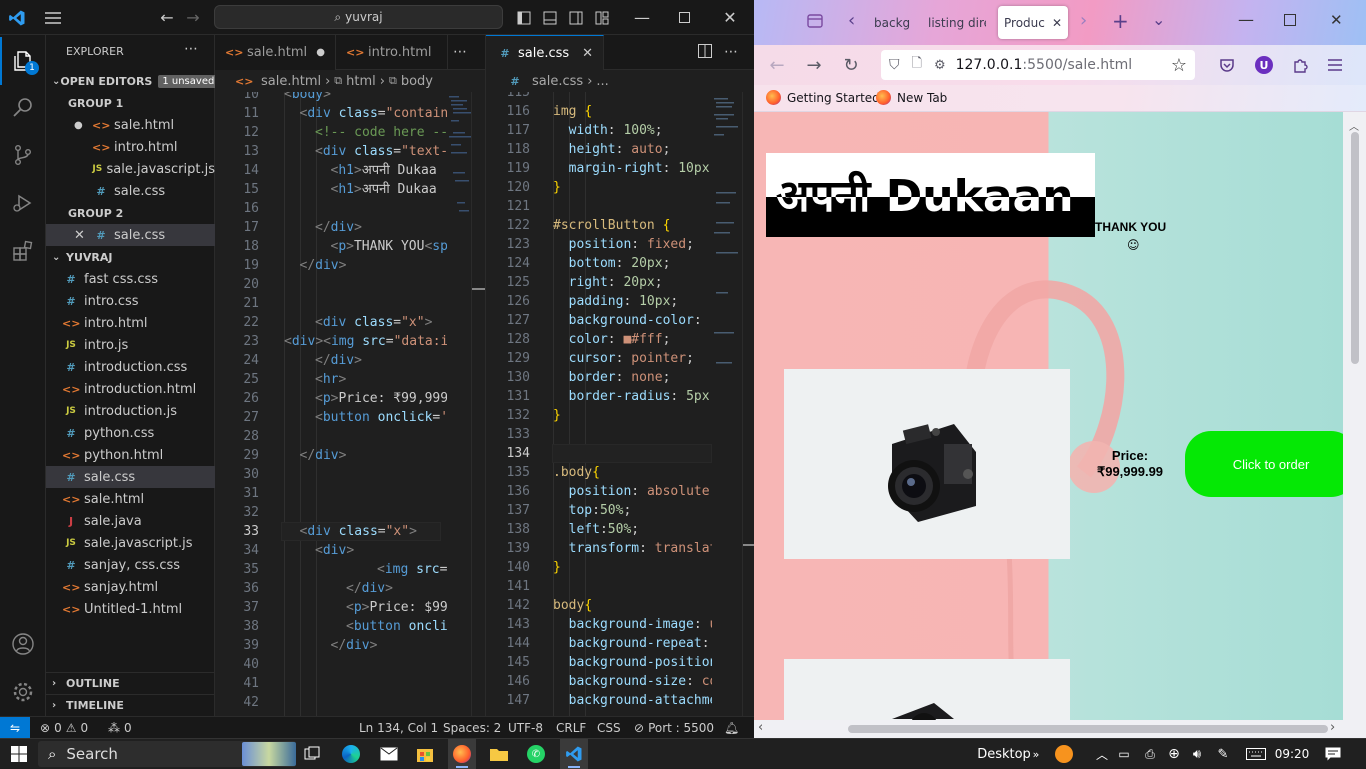 The width and height of the screenshot is (1366, 769). I want to click on file-item-sale-java: Jsale.java, so click(130, 521).